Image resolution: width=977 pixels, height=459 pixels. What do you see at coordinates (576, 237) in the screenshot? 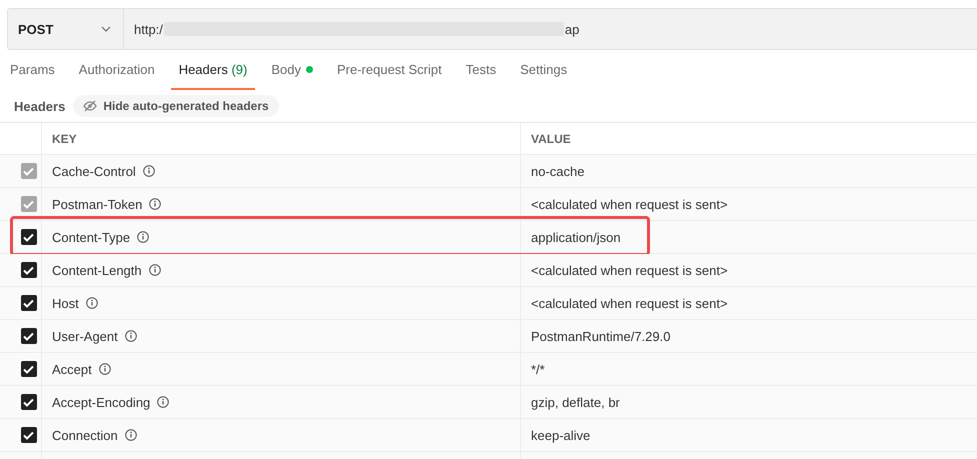
I see `header-value: application/json` at bounding box center [576, 237].